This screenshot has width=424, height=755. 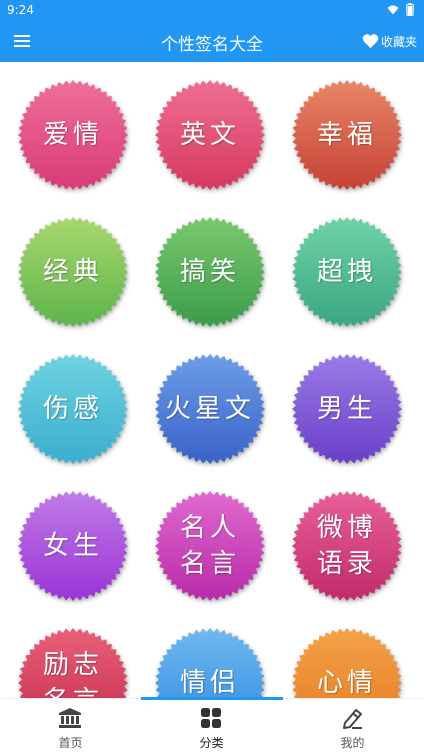 What do you see at coordinates (212, 10) in the screenshot?
I see `status-bar: 9:24` at bounding box center [212, 10].